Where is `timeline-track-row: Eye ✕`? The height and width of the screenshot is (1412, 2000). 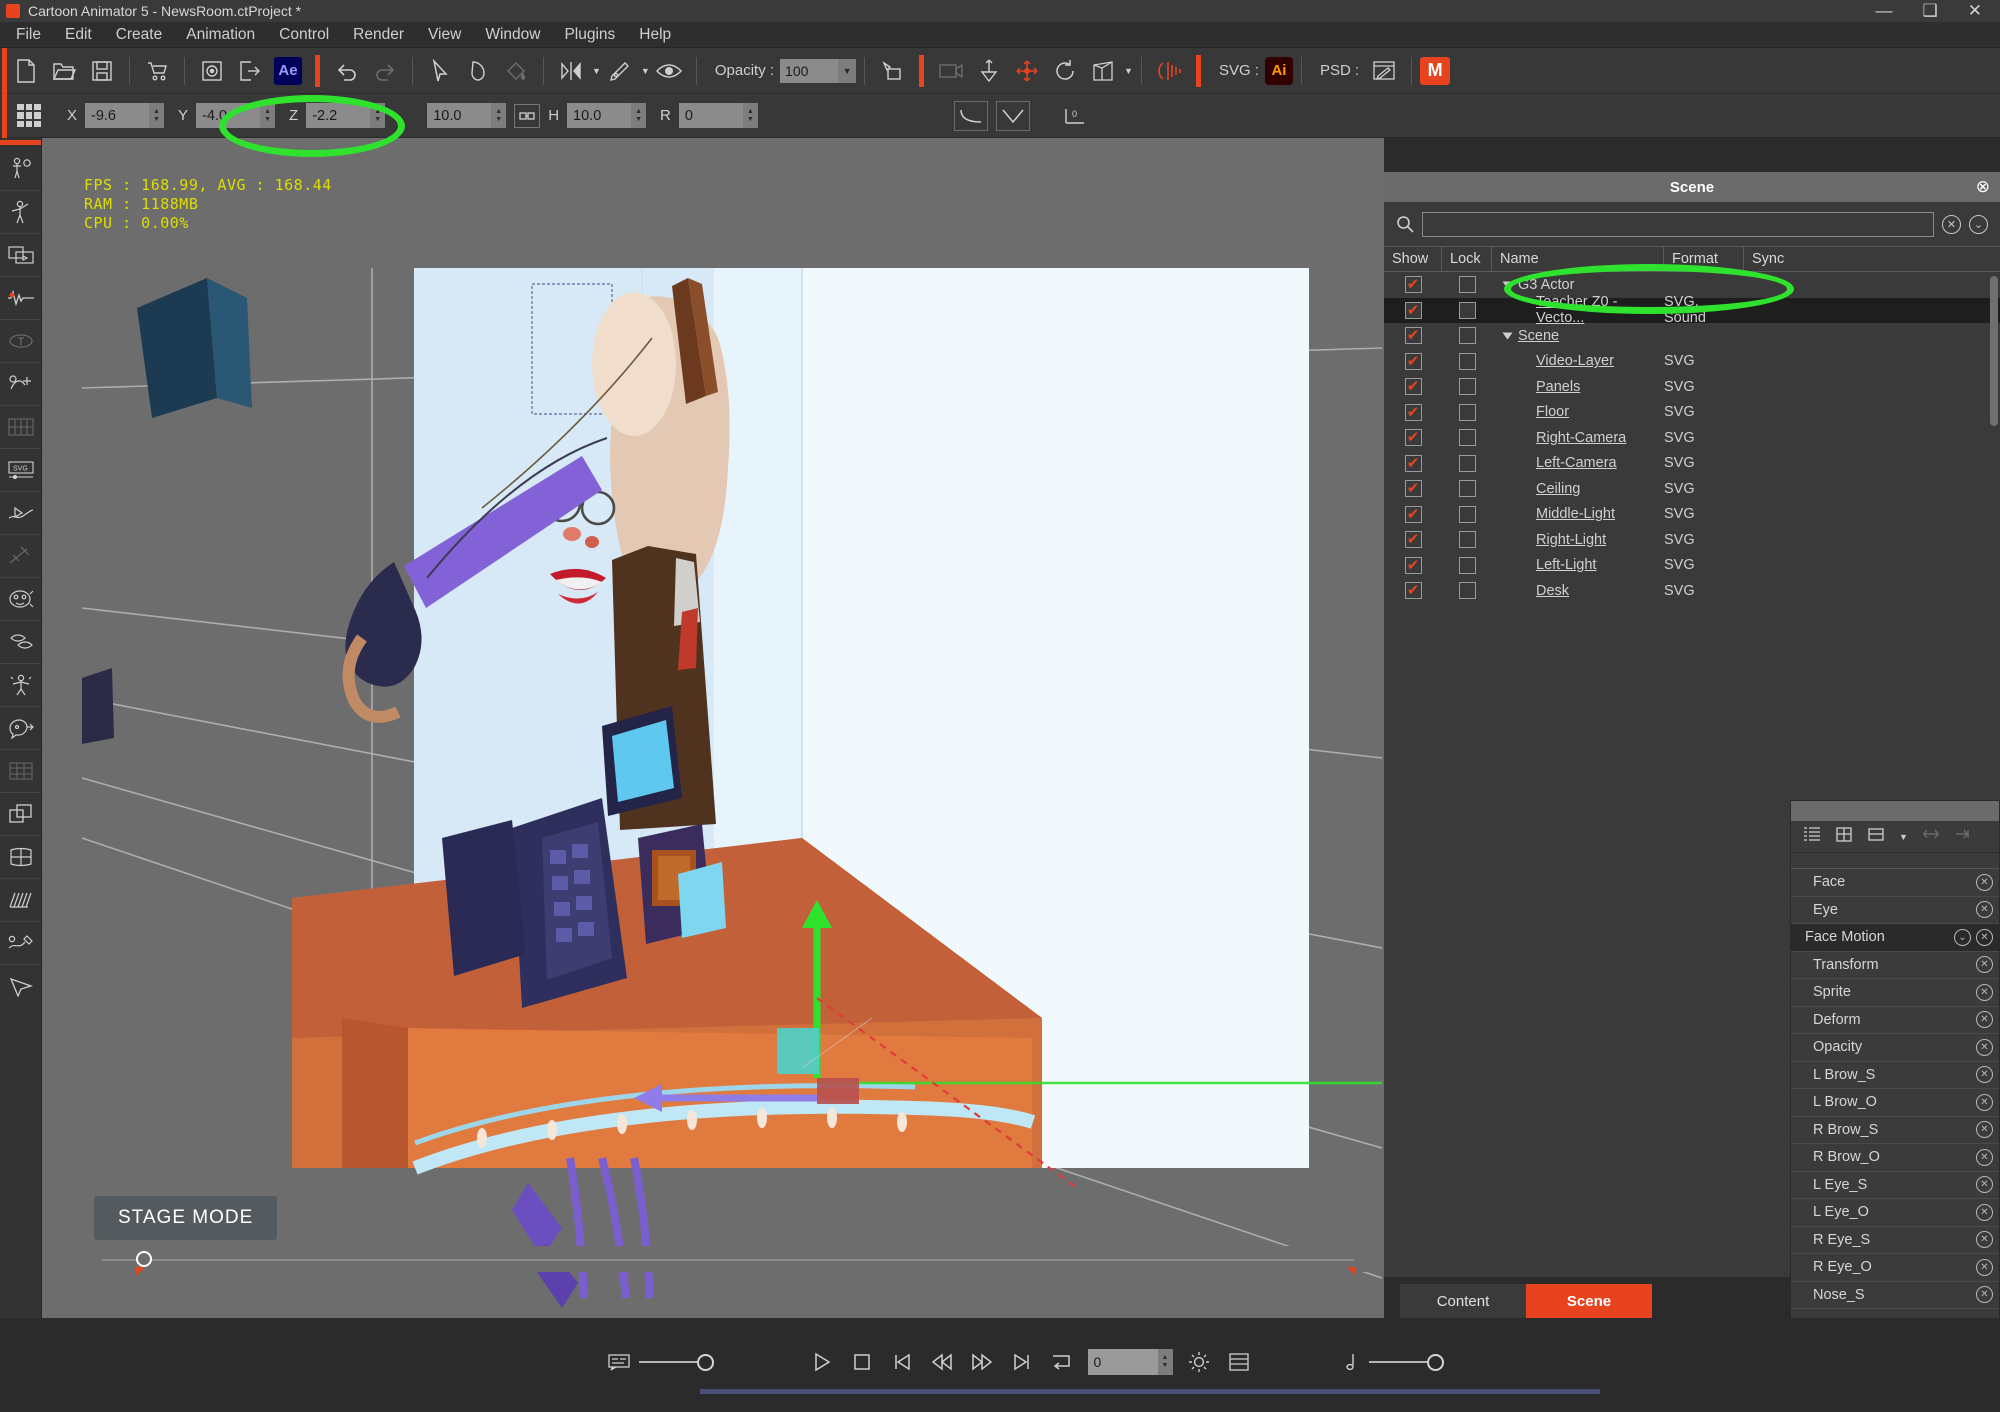
timeline-track-row: Eye ✕ is located at coordinates (1895, 910).